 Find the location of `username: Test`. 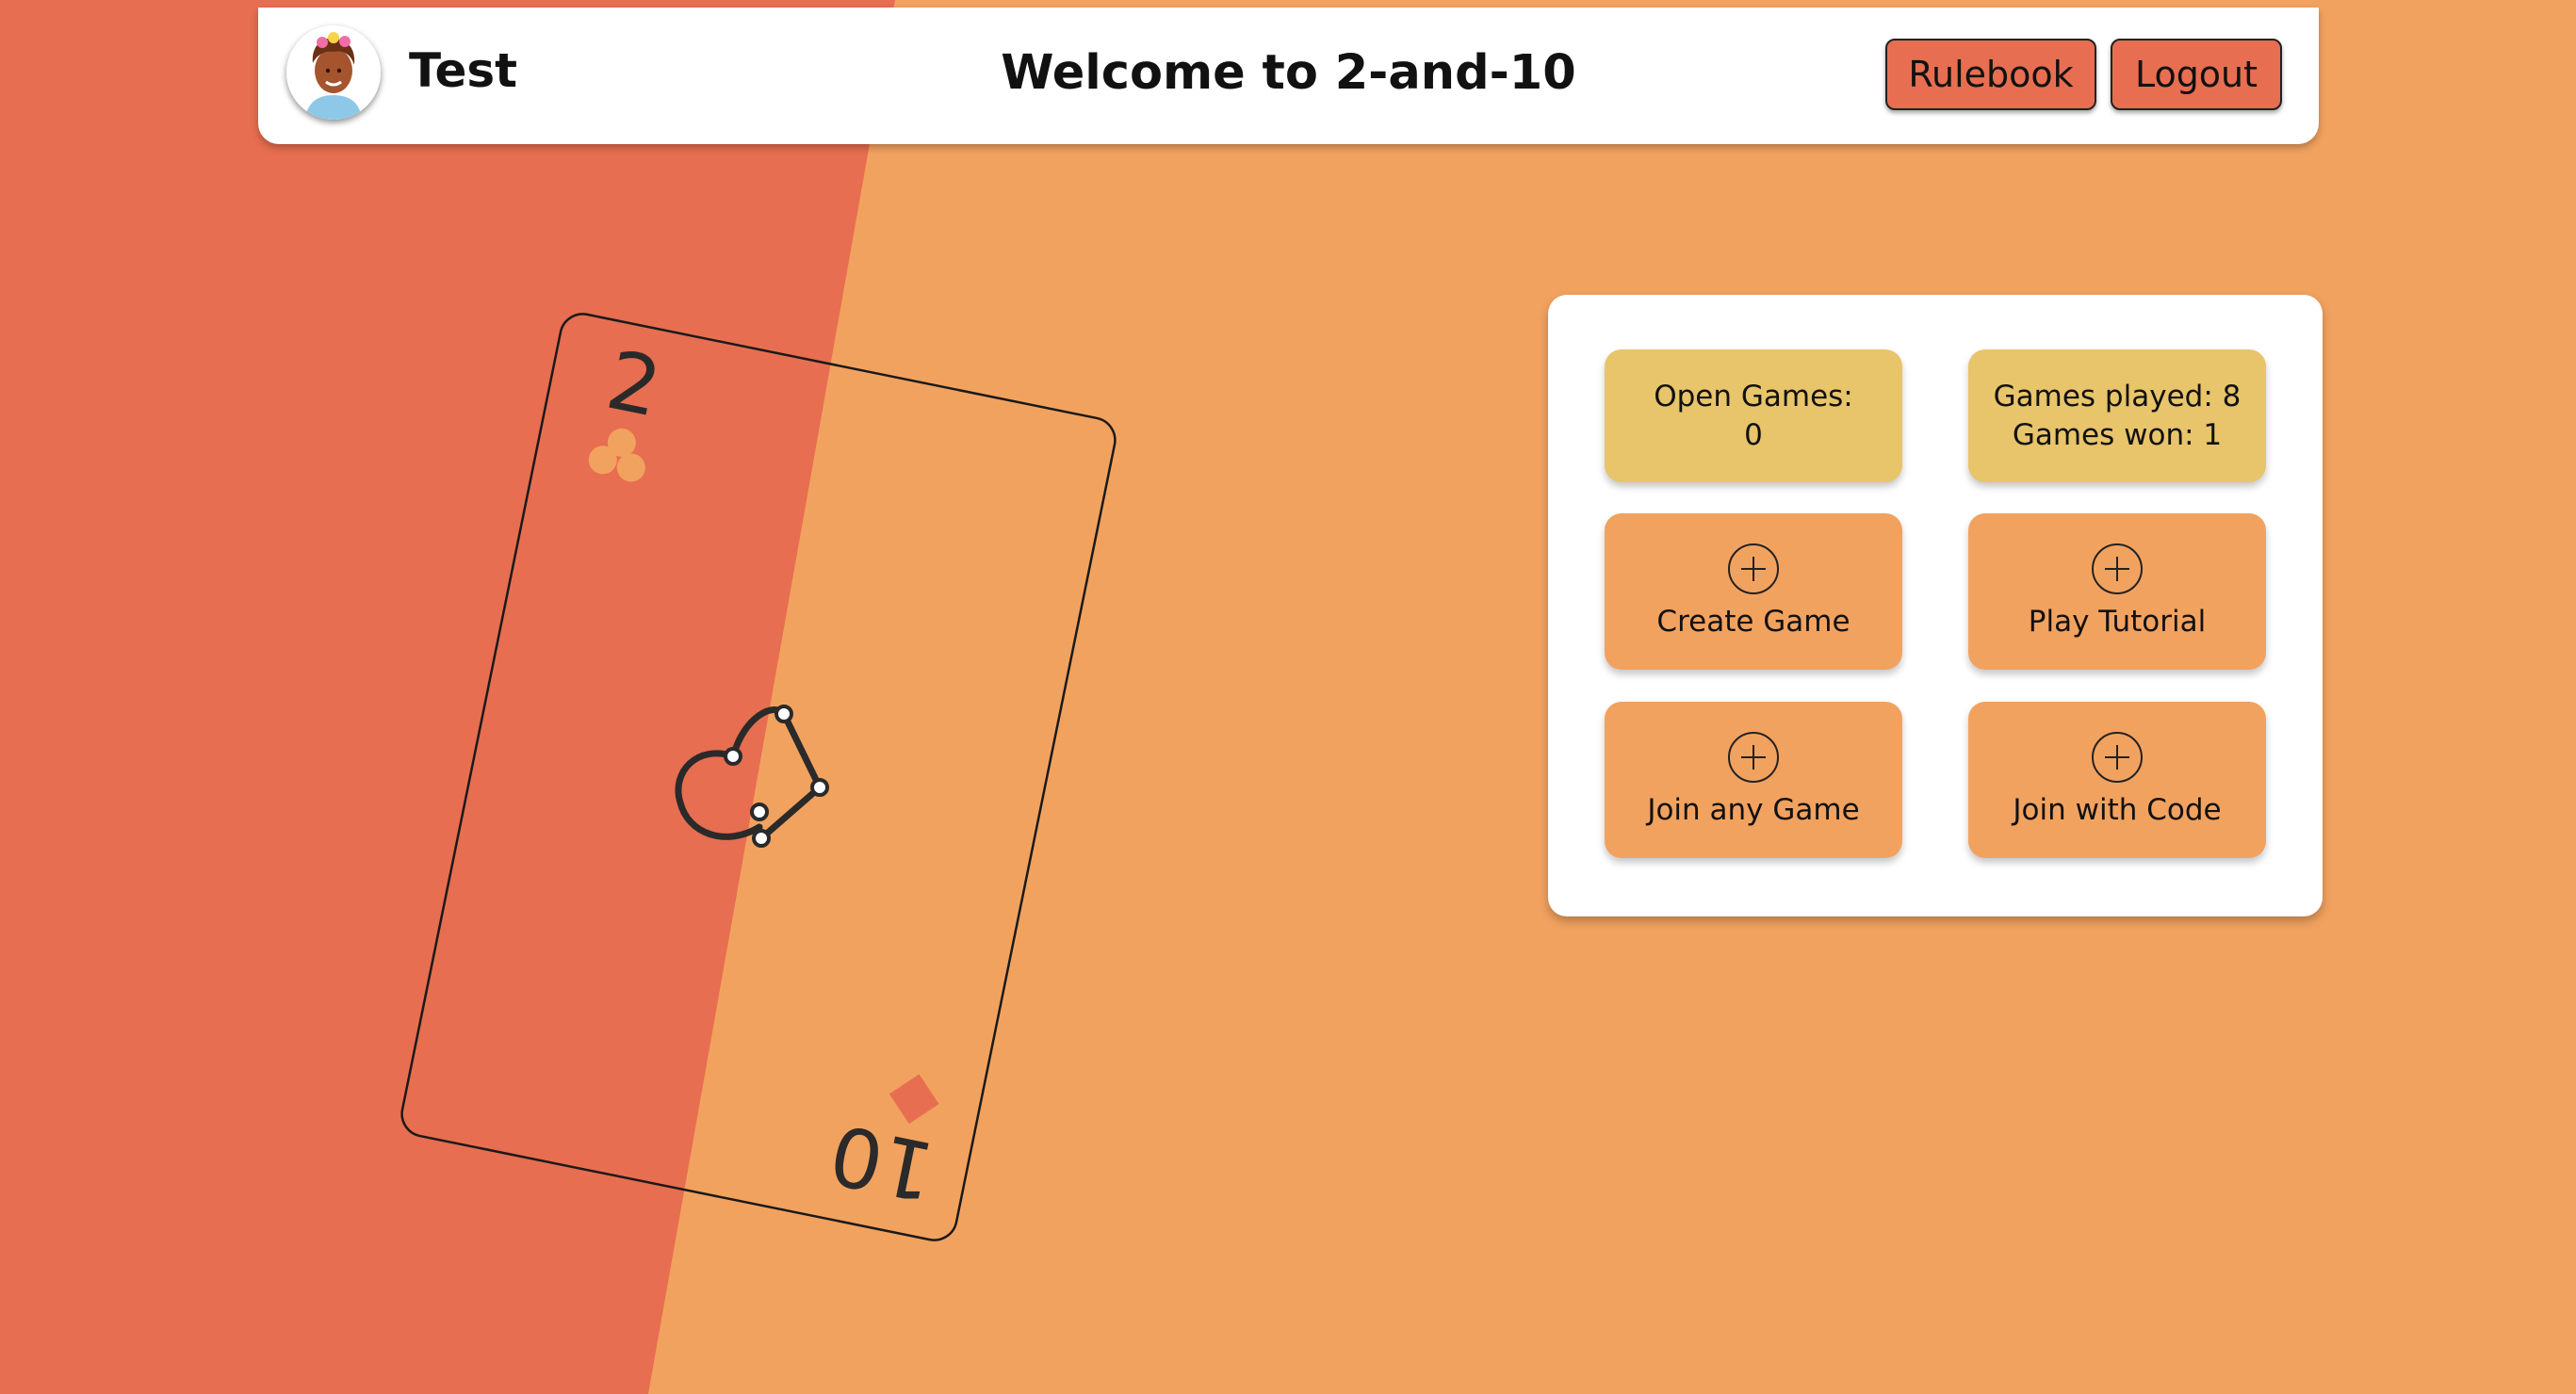

username: Test is located at coordinates (463, 71).